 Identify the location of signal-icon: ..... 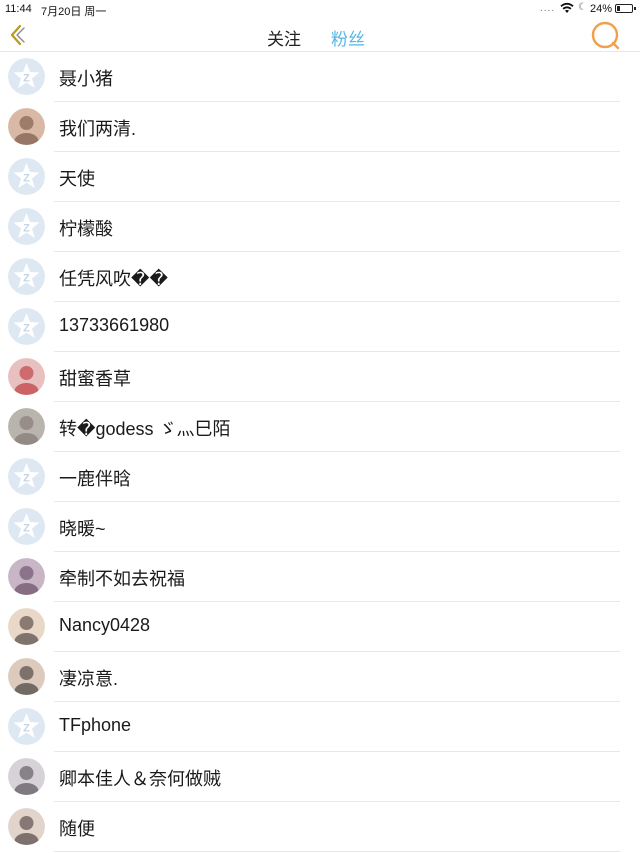
(548, 8).